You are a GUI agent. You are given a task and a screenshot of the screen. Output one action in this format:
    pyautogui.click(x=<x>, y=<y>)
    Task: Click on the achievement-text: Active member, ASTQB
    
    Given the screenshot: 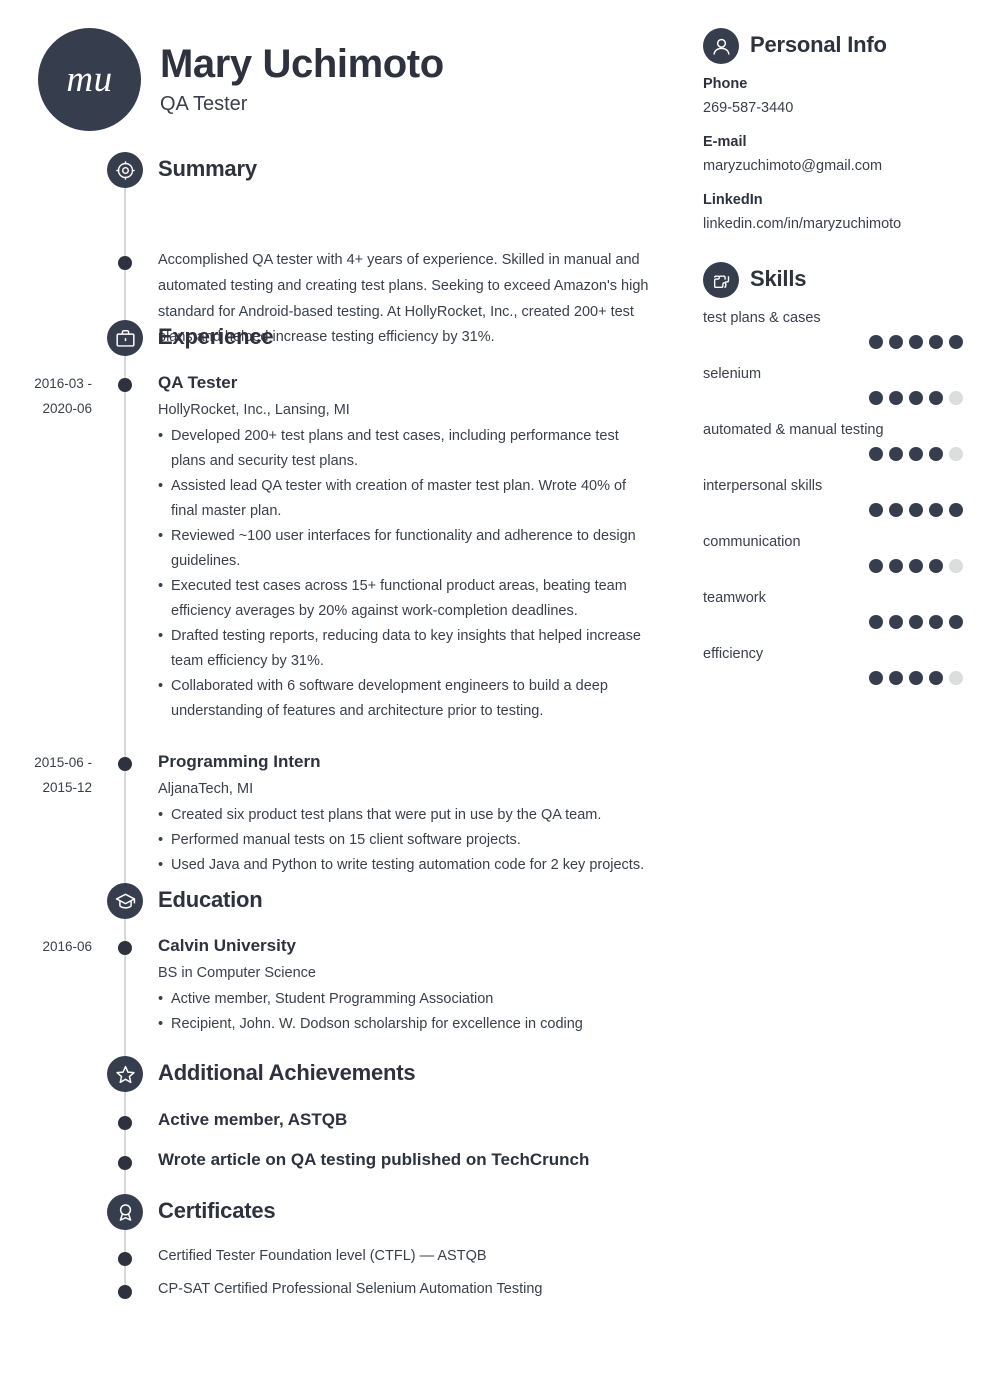 What is the action you would take?
    pyautogui.click(x=253, y=1119)
    